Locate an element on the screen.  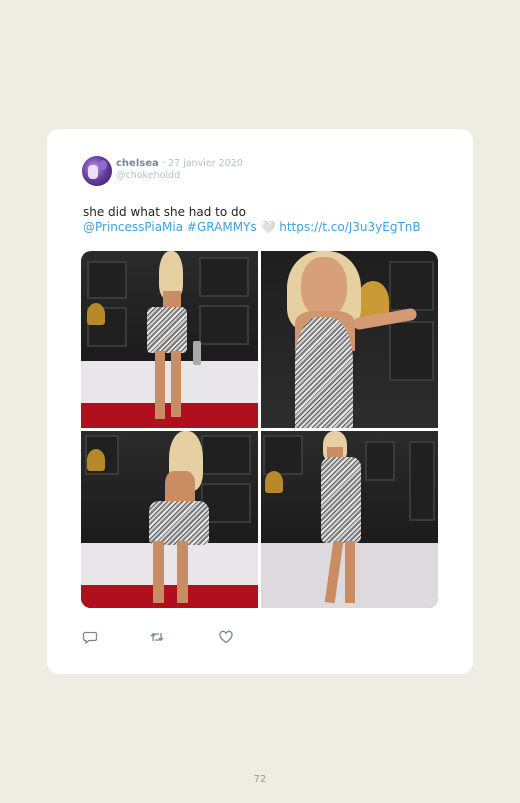
tweet-actions is located at coordinates (182, 637).